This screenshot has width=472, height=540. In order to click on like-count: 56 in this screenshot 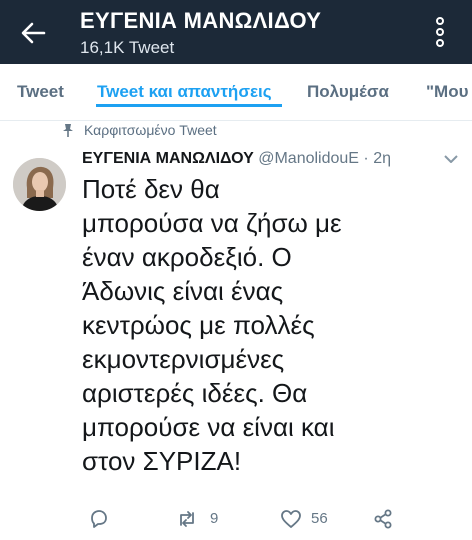, I will do `click(319, 518)`.